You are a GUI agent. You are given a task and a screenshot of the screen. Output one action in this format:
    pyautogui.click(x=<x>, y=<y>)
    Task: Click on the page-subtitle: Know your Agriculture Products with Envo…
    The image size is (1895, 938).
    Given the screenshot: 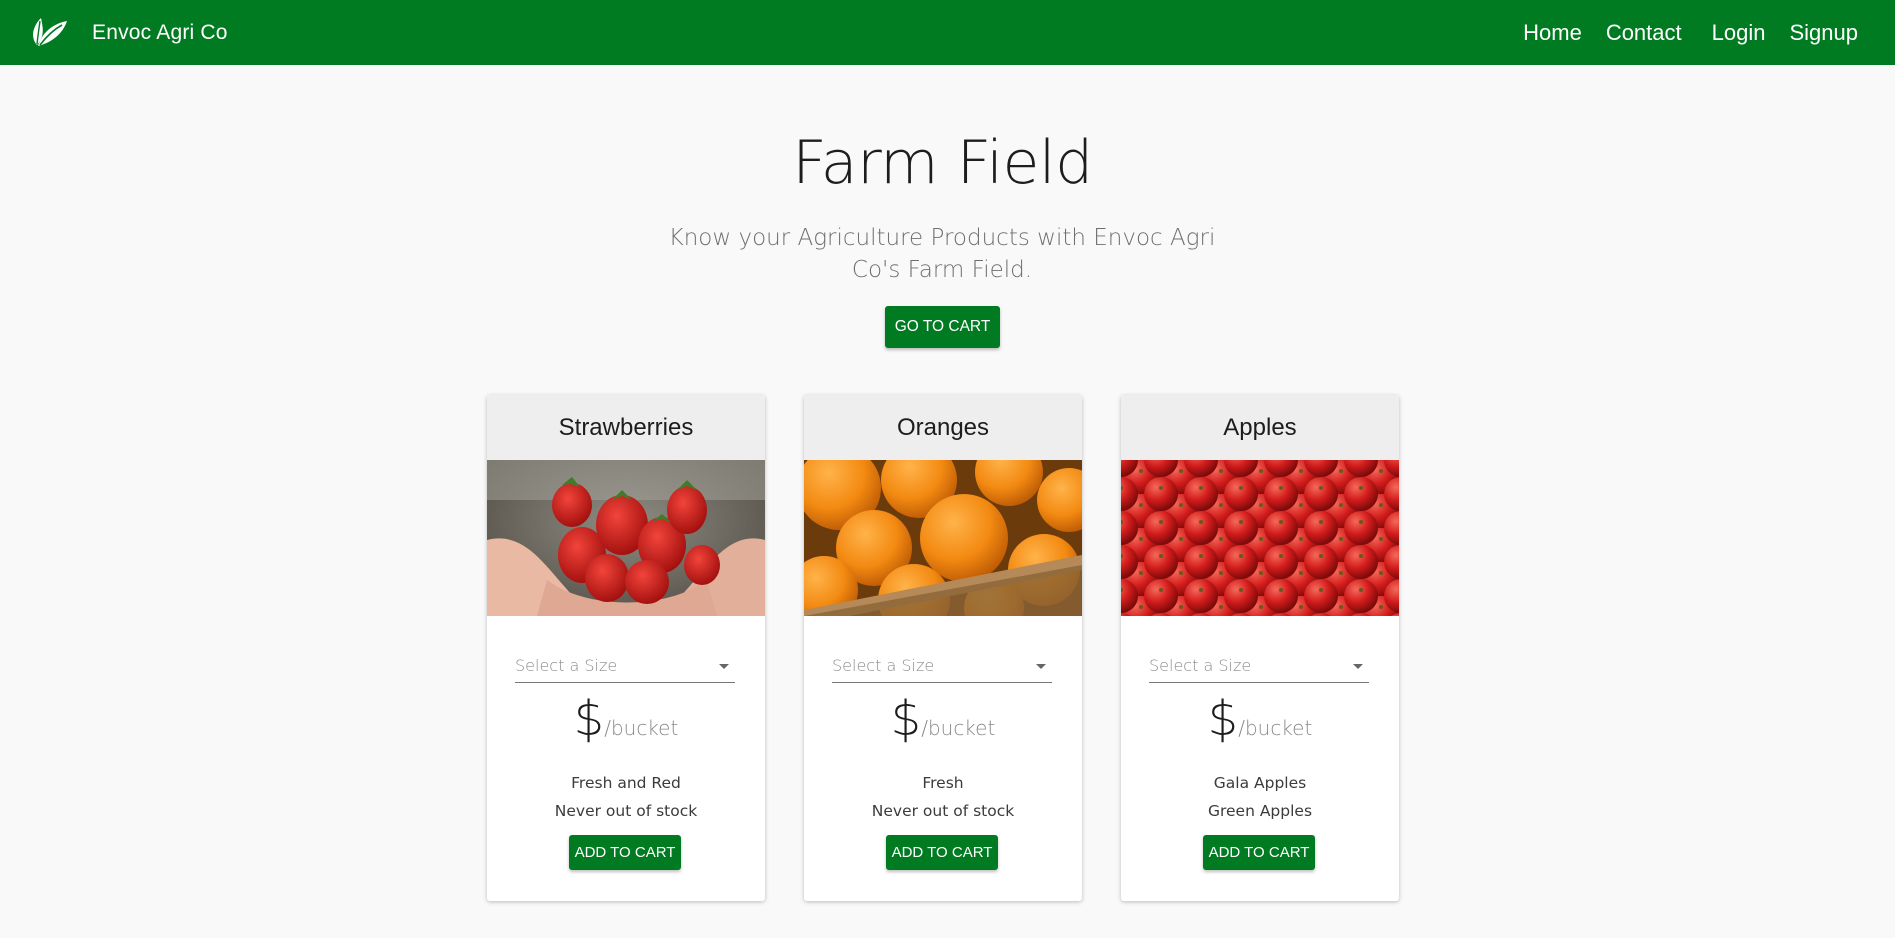 What is the action you would take?
    pyautogui.click(x=942, y=254)
    